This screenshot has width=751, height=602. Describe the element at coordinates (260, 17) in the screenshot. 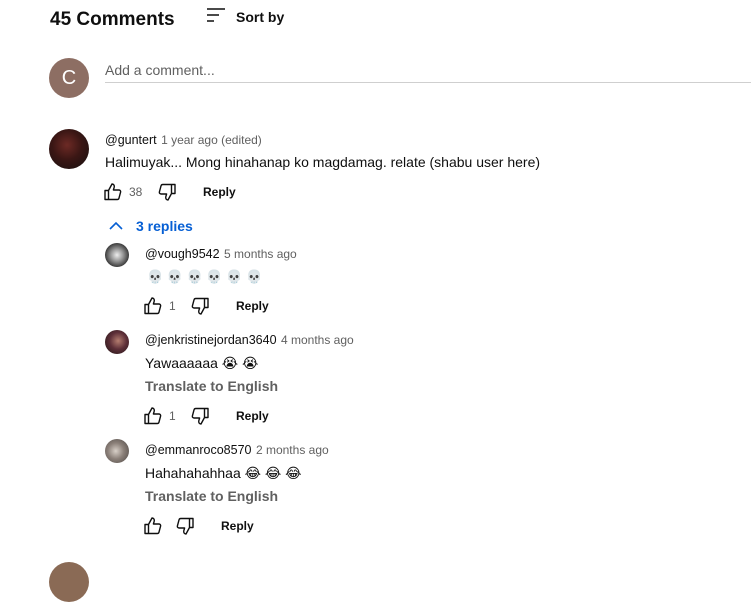

I see `sort-by-label: Sort by` at that location.